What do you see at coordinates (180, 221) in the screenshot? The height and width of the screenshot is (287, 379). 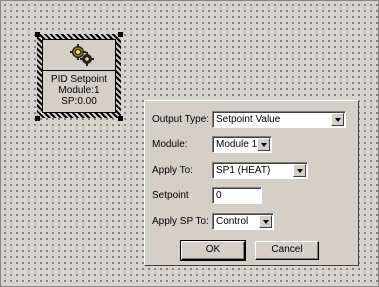 I see `apply-sp-to-label: Apply SP To:` at bounding box center [180, 221].